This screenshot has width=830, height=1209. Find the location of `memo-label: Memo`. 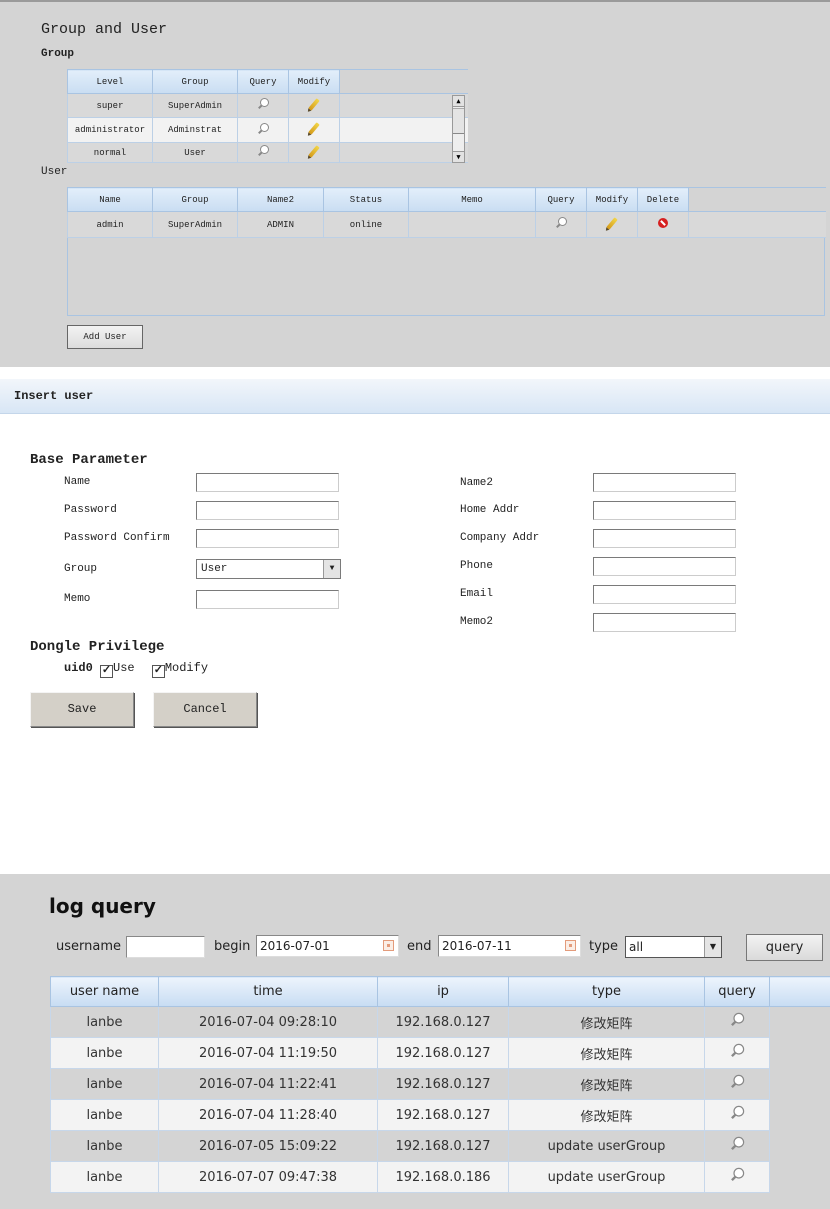

memo-label: Memo is located at coordinates (77, 599).